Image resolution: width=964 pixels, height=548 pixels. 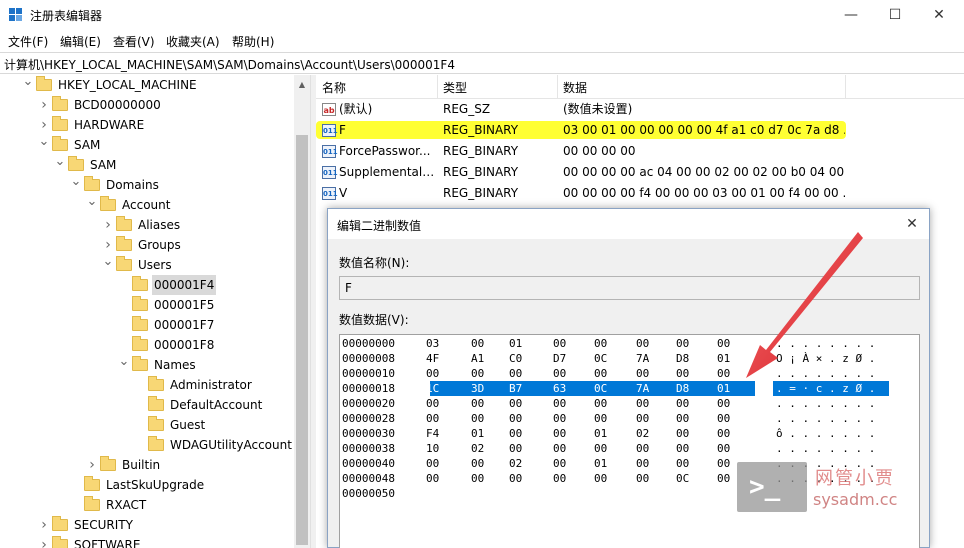 What do you see at coordinates (432, 388) in the screenshot?
I see `hex-byte: 1C` at bounding box center [432, 388].